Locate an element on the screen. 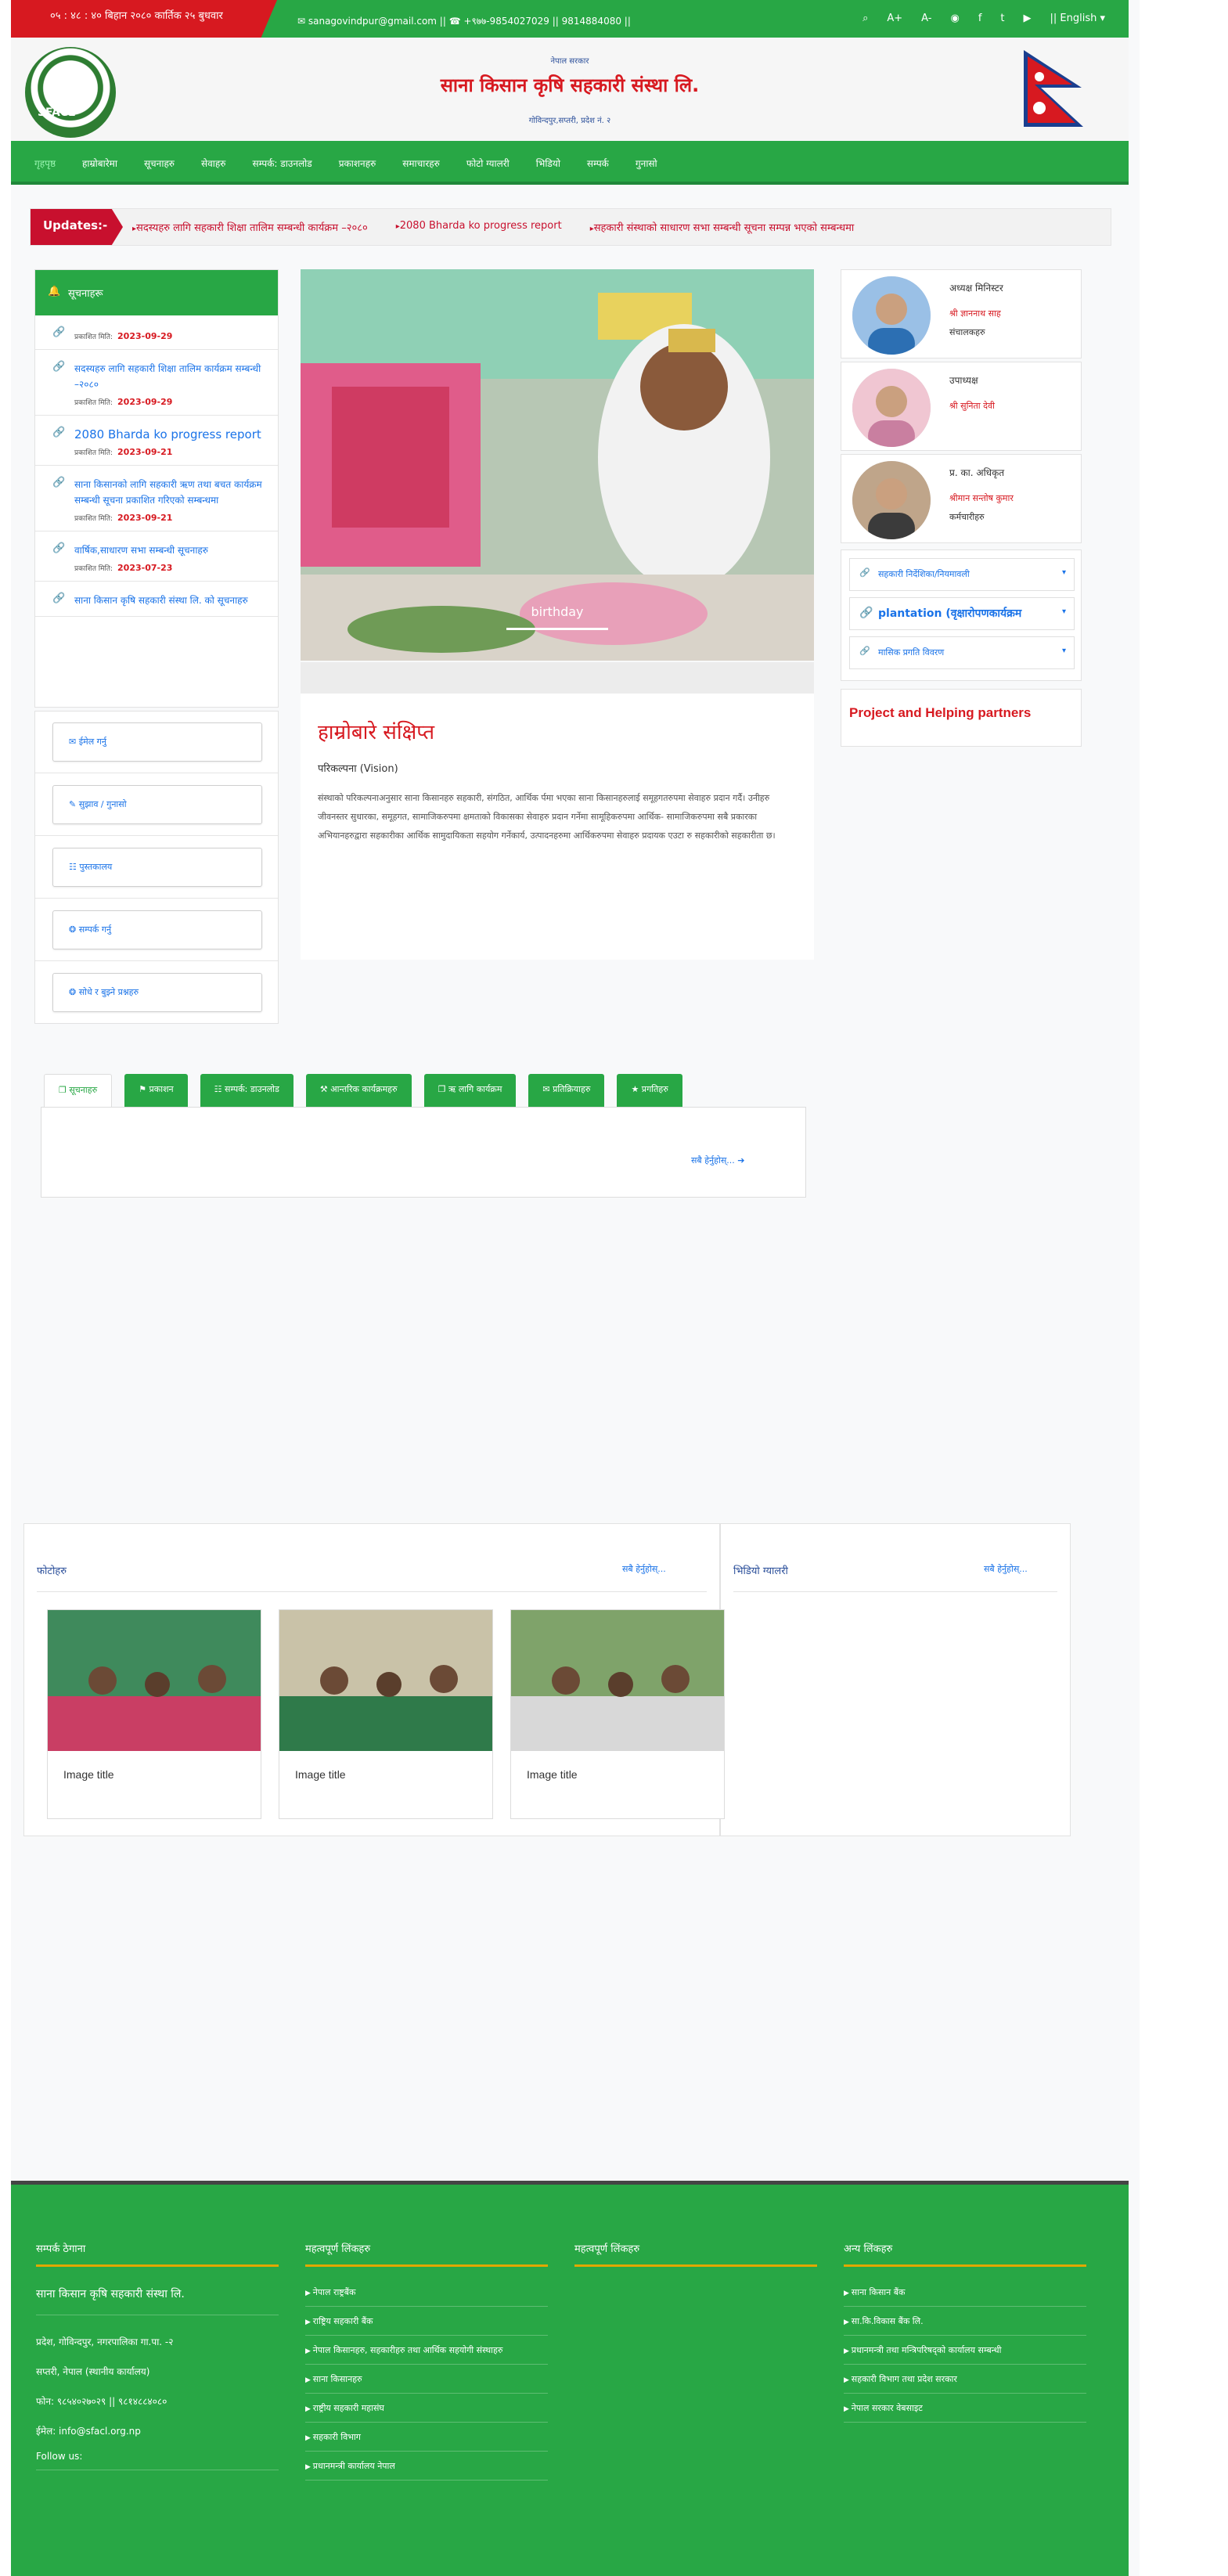 The height and width of the screenshot is (2576, 1228). image-slider: birthday is located at coordinates (557, 465).